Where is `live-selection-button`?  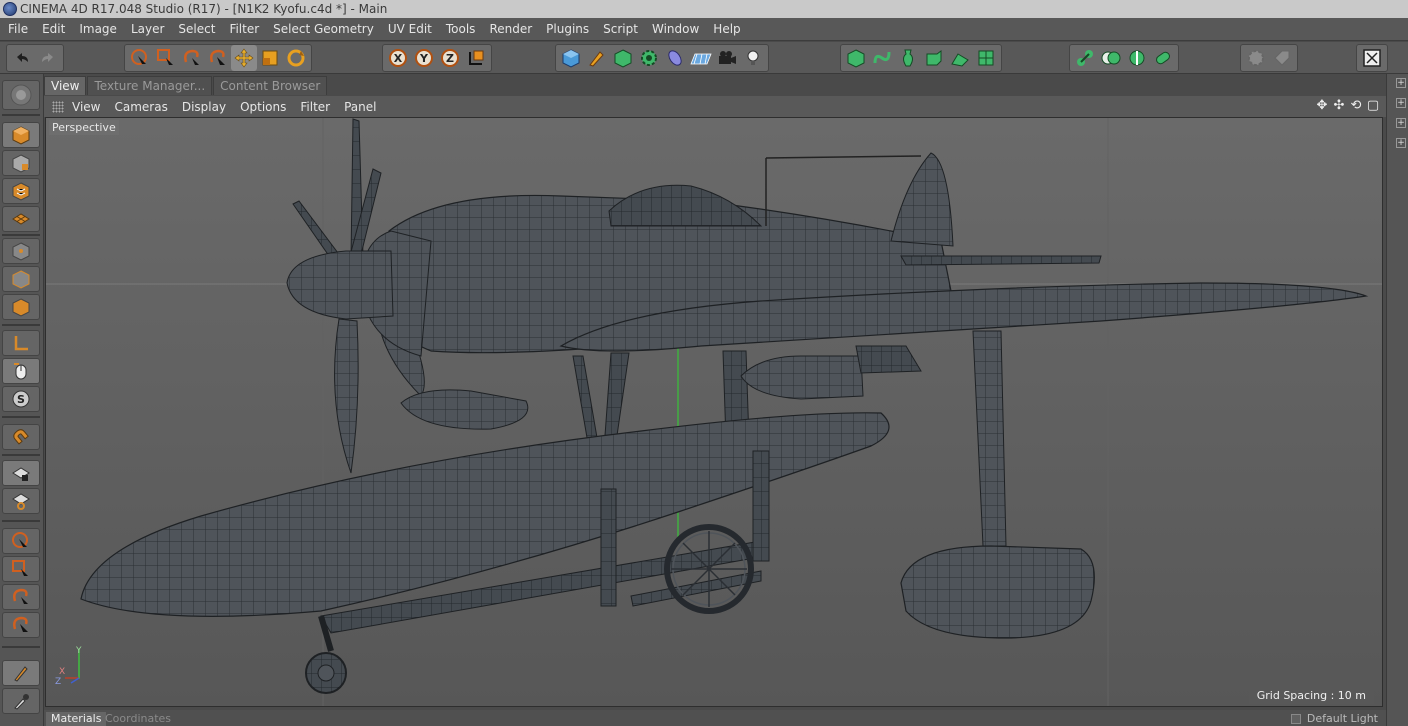 live-selection-button is located at coordinates (140, 58).